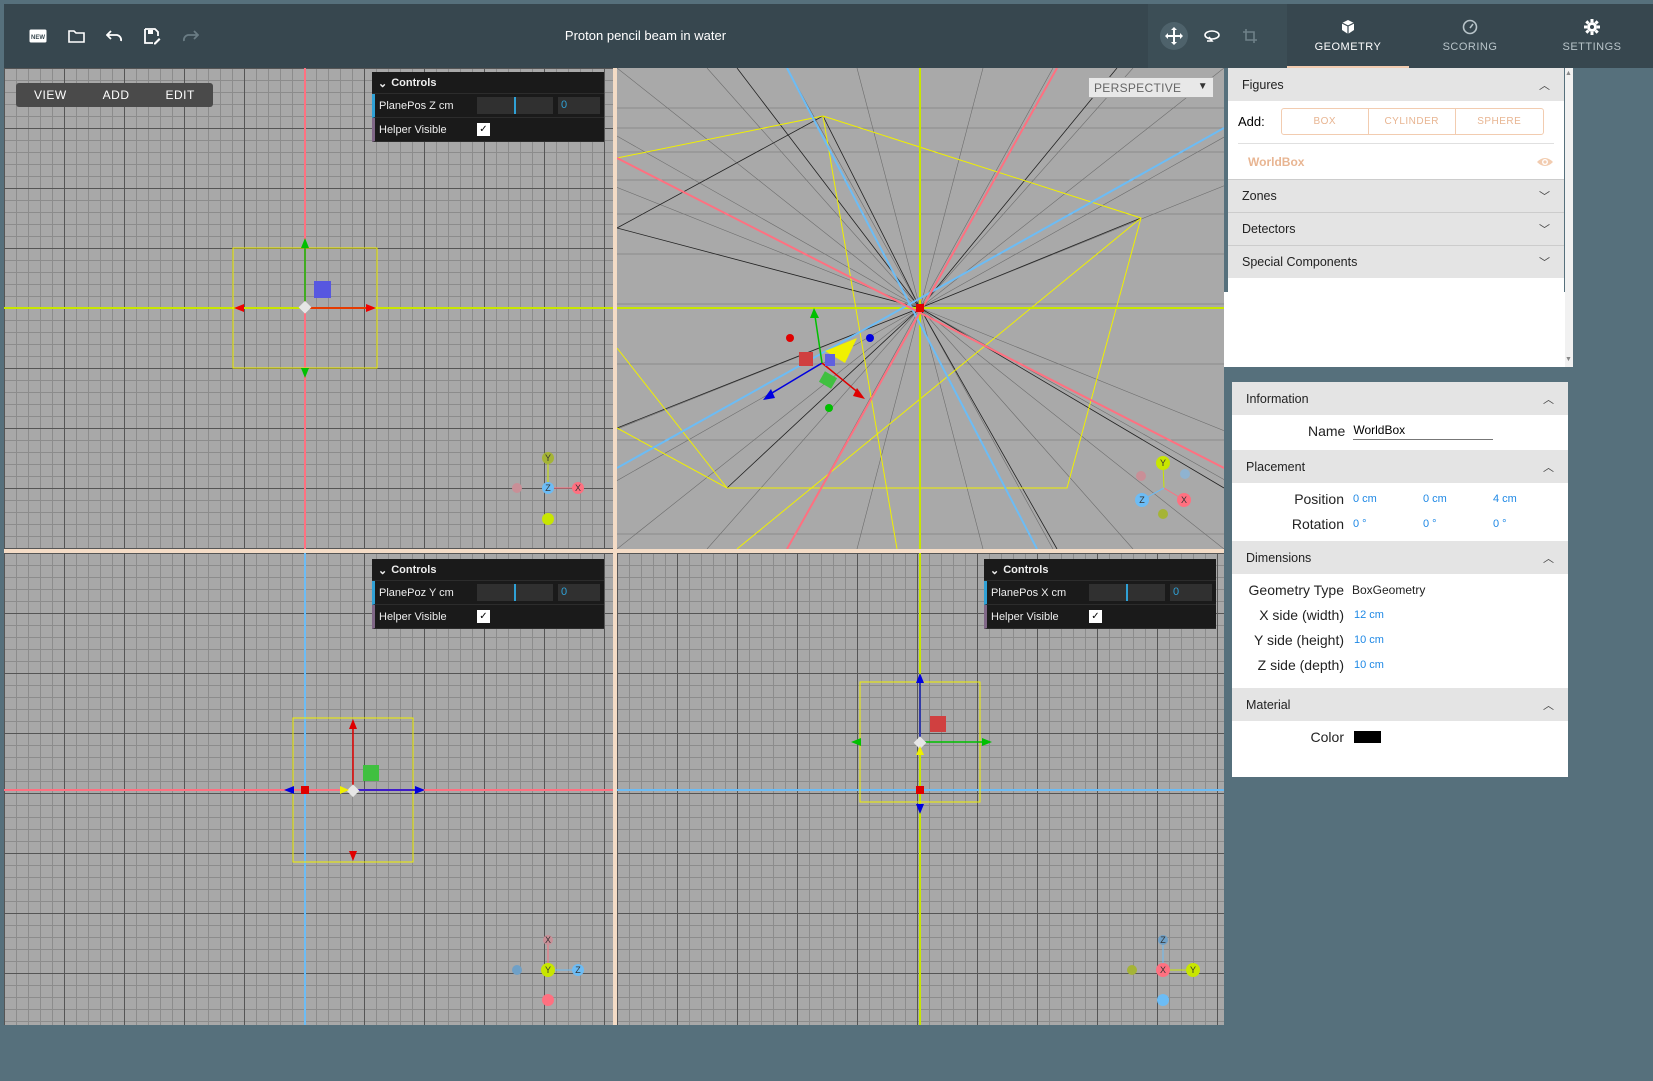  What do you see at coordinates (1191, 592) in the screenshot?
I see `plane-pos-x-input: 0` at bounding box center [1191, 592].